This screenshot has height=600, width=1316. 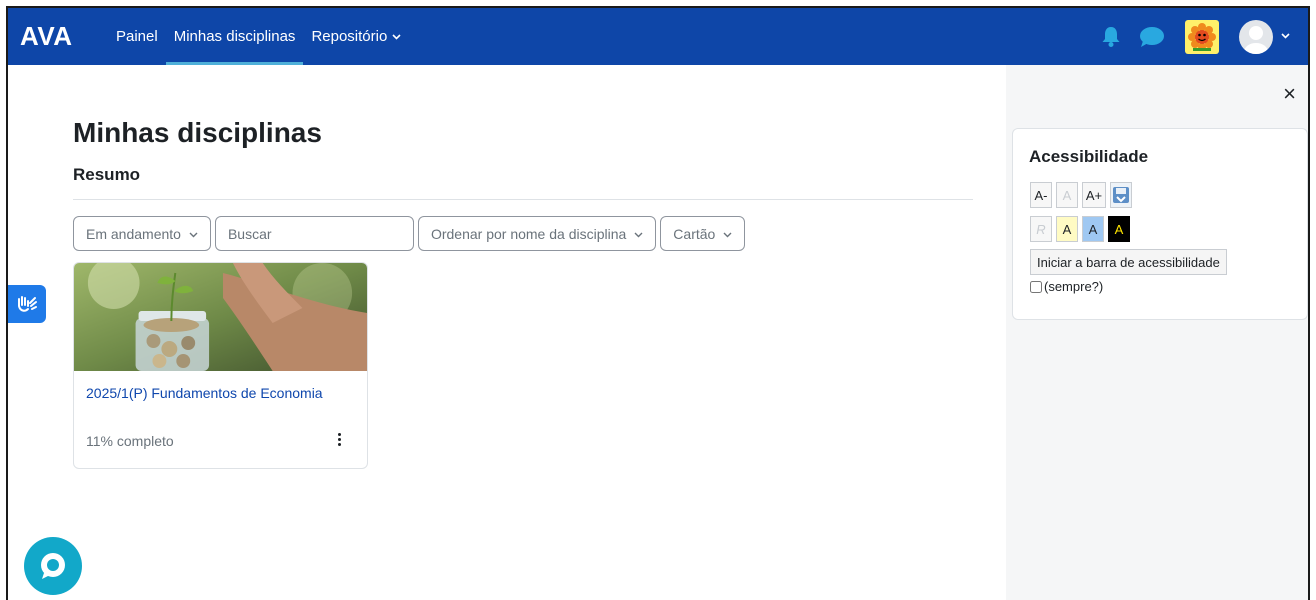 I want to click on course-name-link: 2025/1(P) Fundamentos de Economia, so click(x=204, y=393).